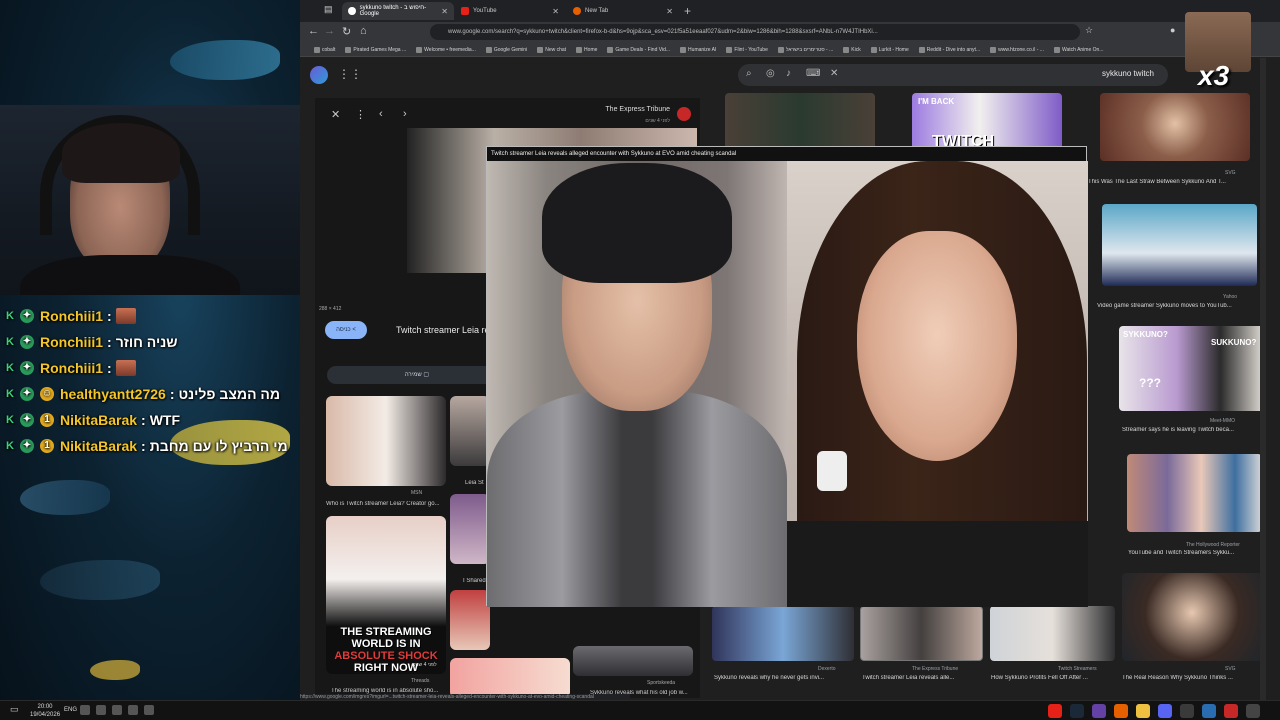 Image resolution: width=1280 pixels, height=720 pixels. I want to click on forward-icon: →, so click(329, 31).